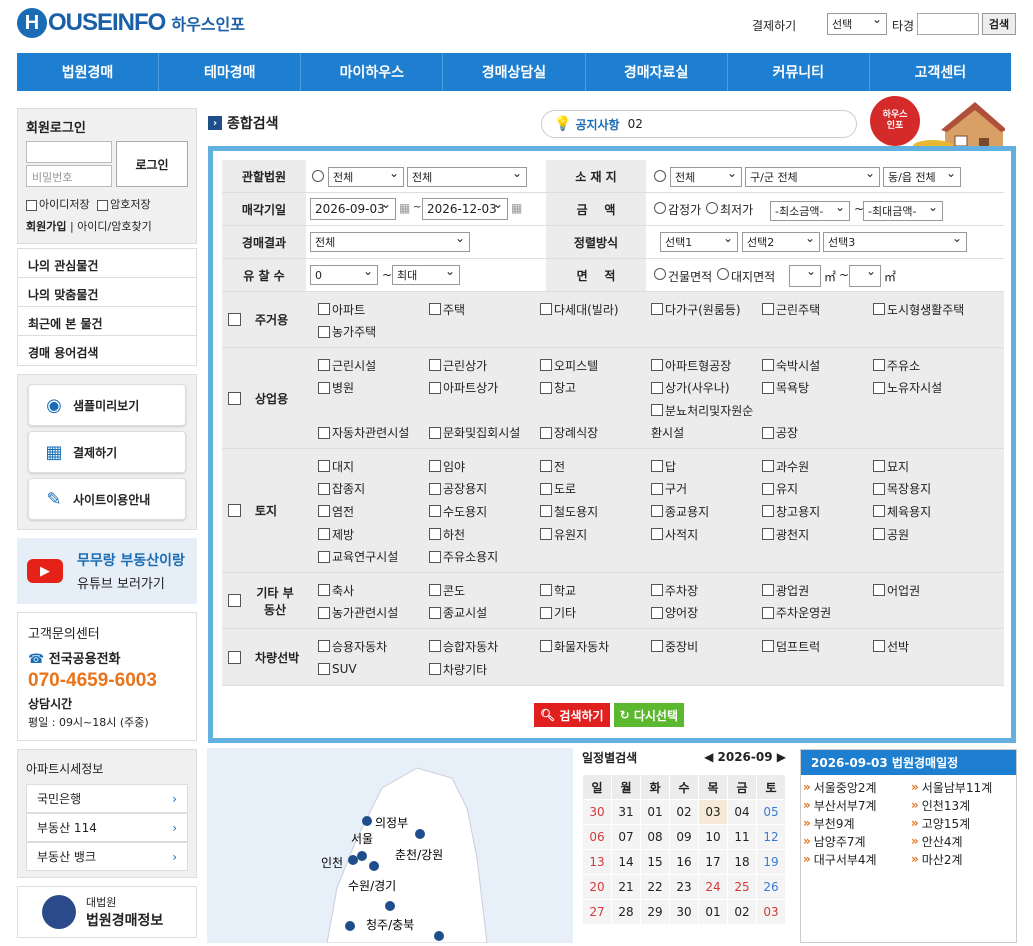  I want to click on type-option: 묘지, so click(928, 466).